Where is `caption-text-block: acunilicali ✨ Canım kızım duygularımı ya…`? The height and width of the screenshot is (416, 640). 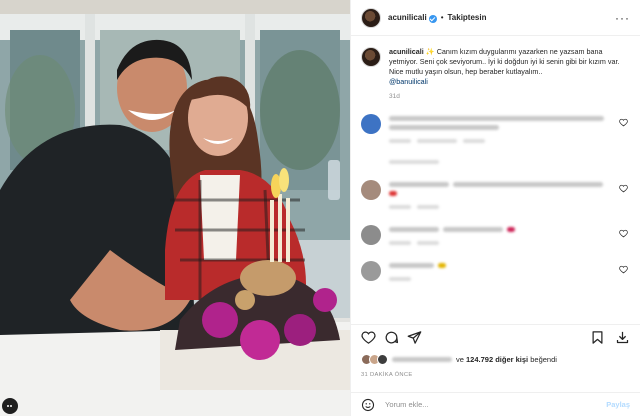 caption-text-block: acunilicali ✨ Canım kızım duygularımı ya… is located at coordinates (509, 67).